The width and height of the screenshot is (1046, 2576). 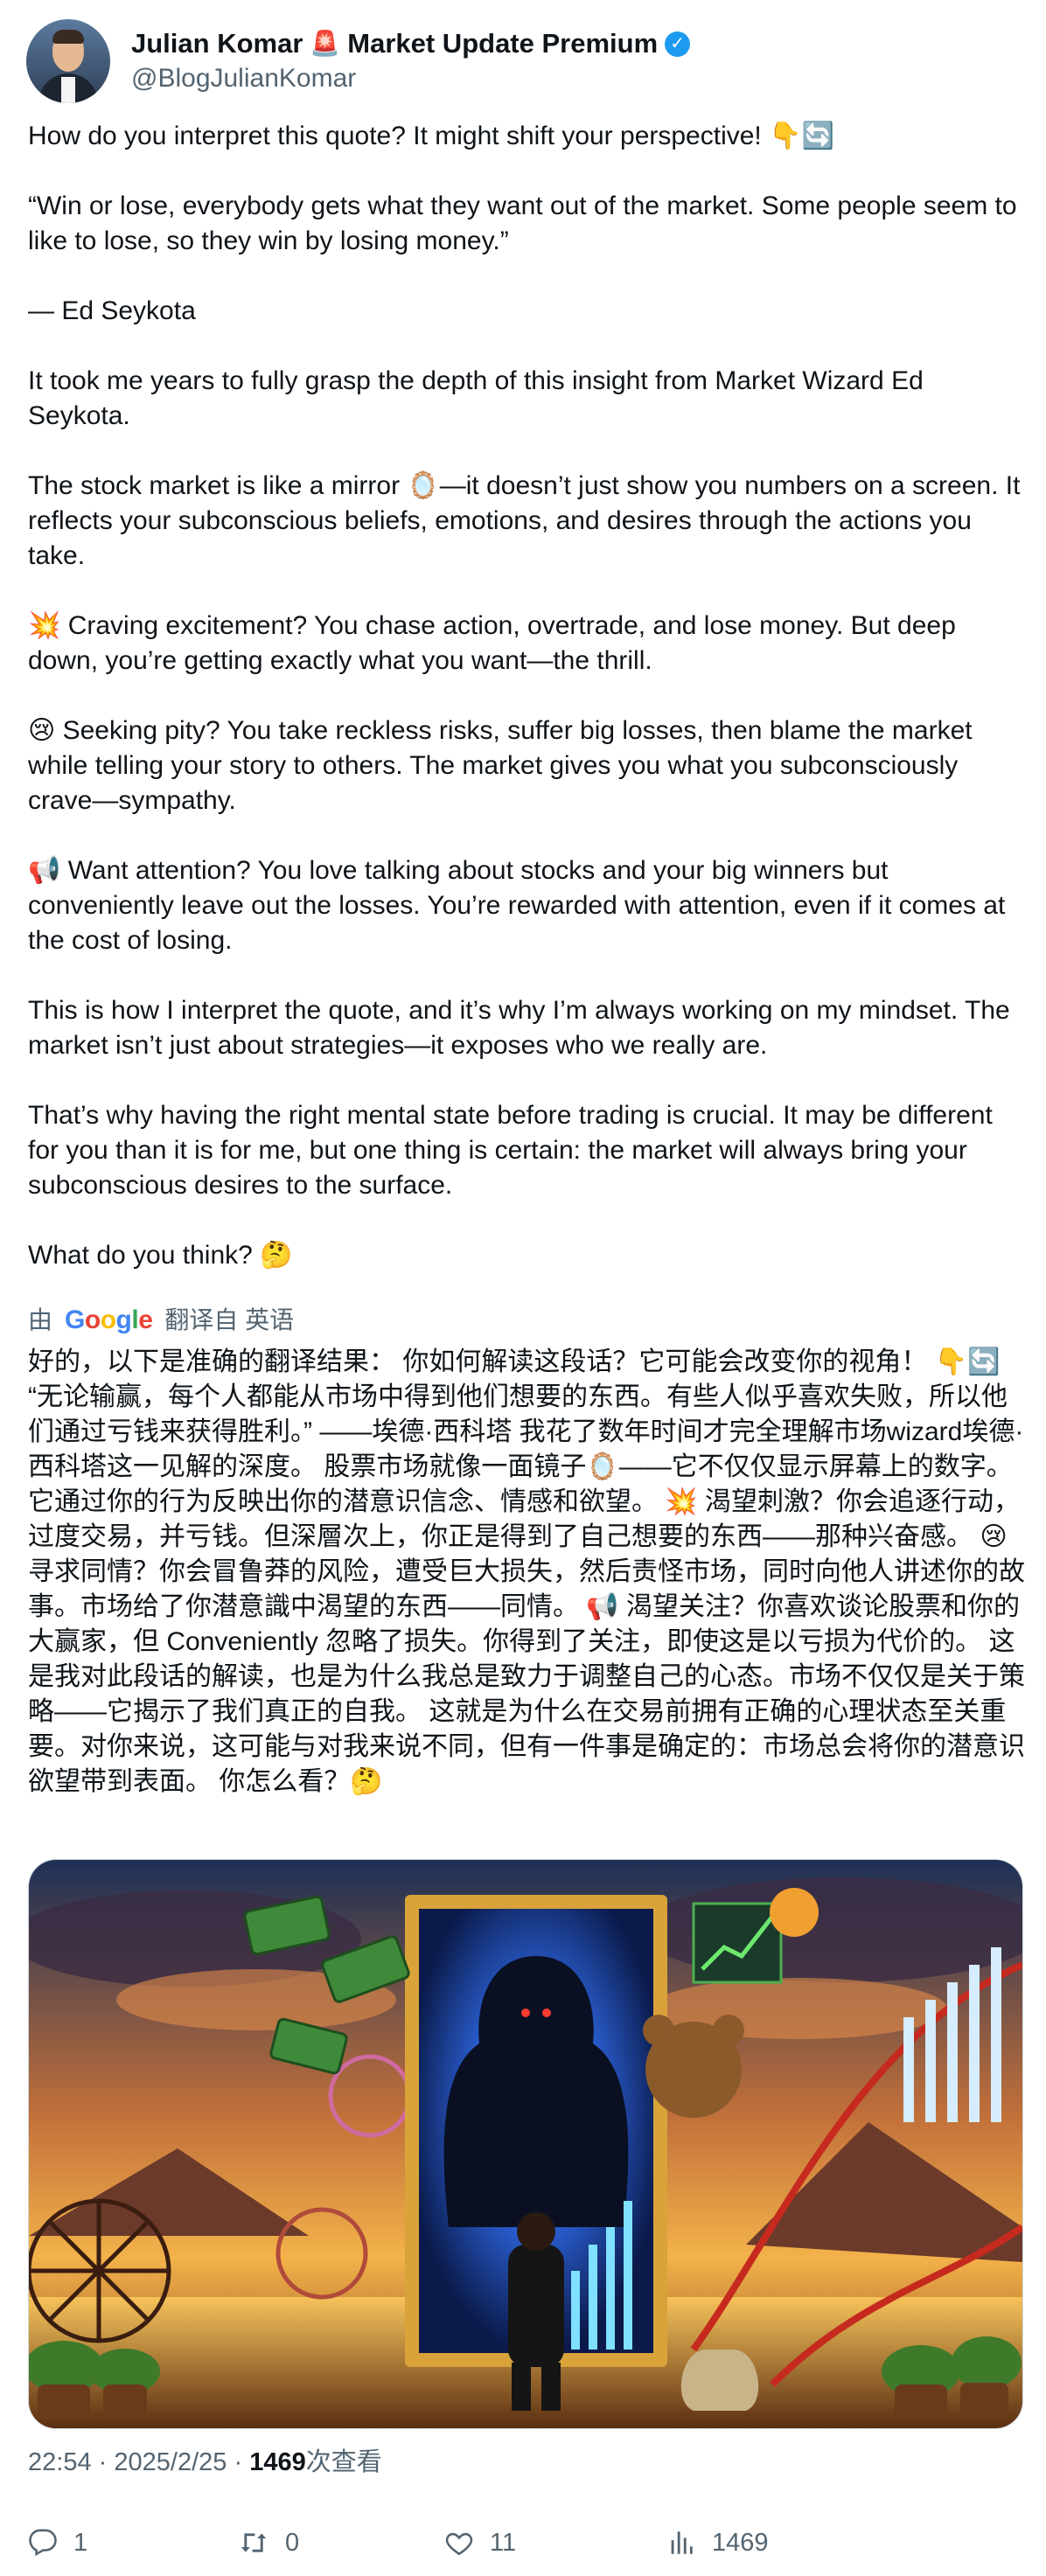 What do you see at coordinates (170, 2462) in the screenshot?
I see `tweet-date: 2025/2/25` at bounding box center [170, 2462].